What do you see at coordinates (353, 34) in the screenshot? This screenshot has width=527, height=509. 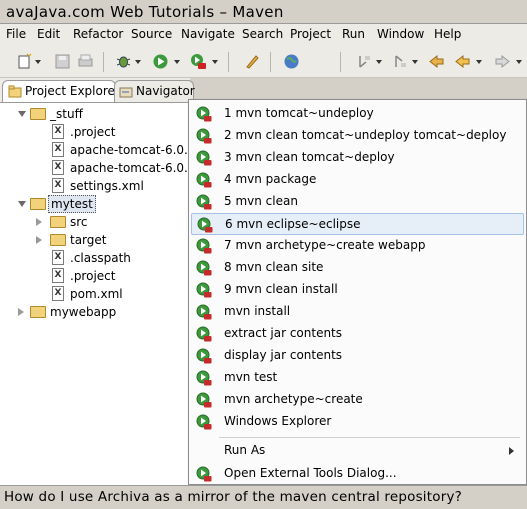 I see `menu-run: Run` at bounding box center [353, 34].